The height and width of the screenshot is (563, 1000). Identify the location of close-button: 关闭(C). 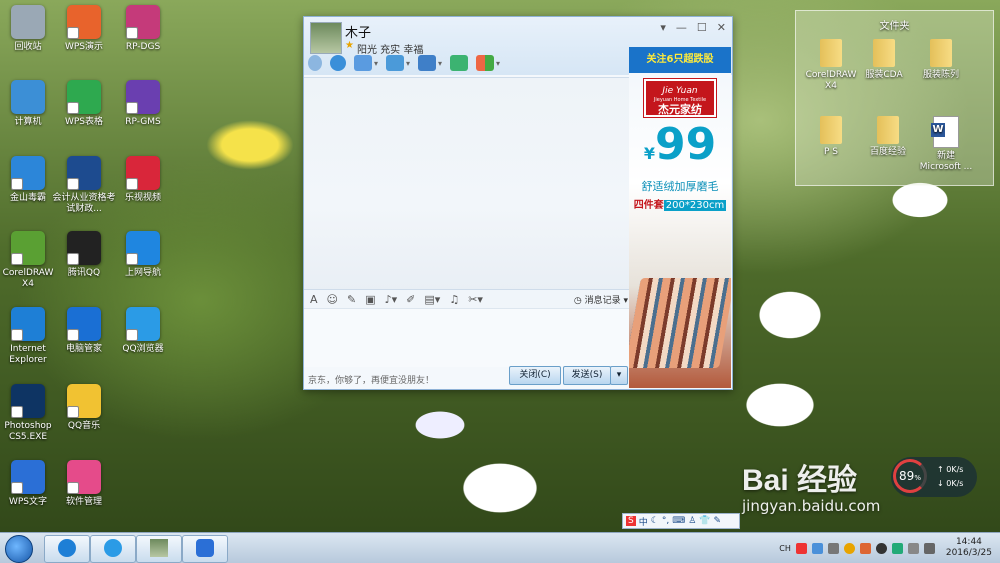
(535, 375).